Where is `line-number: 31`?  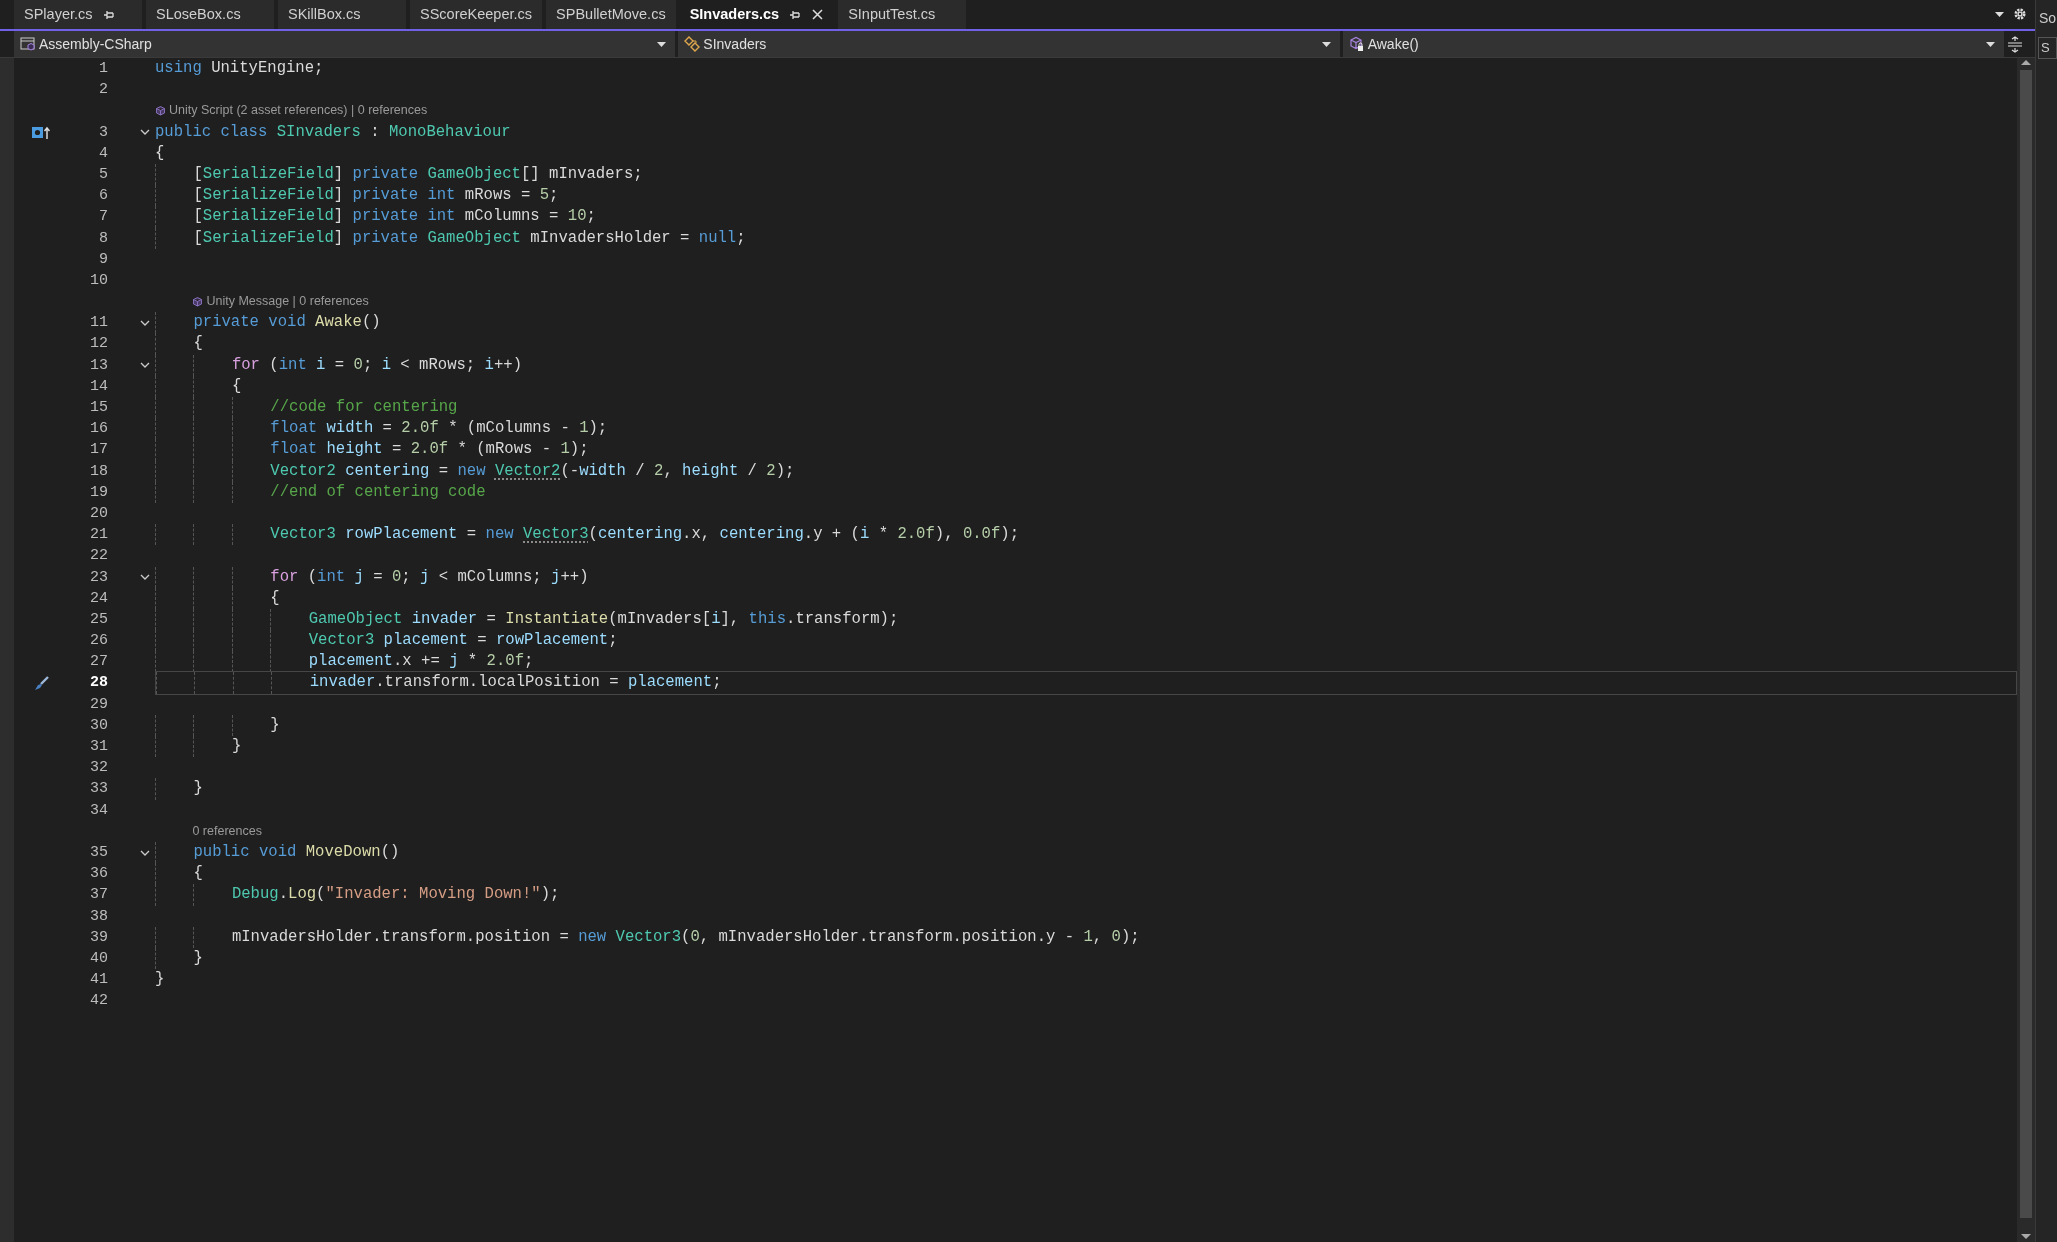 line-number: 31 is located at coordinates (99, 746).